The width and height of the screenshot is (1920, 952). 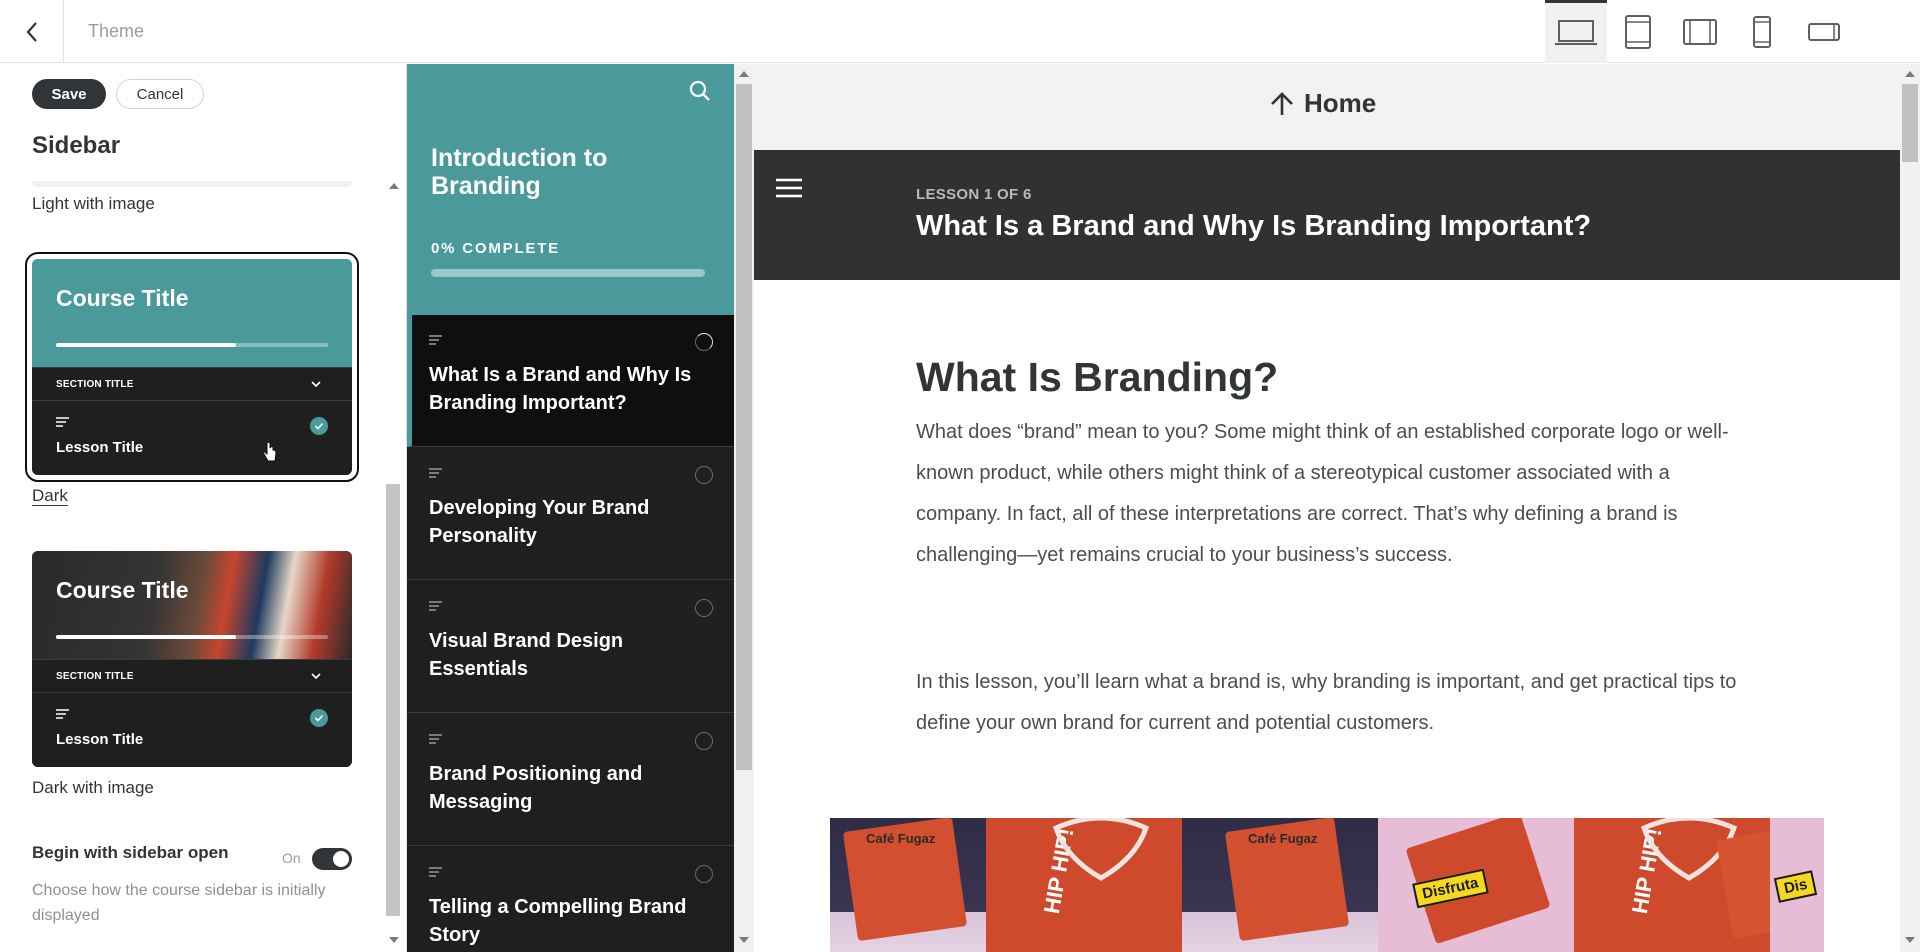 What do you see at coordinates (122, 298) in the screenshot?
I see `card-course-title: Course Title` at bounding box center [122, 298].